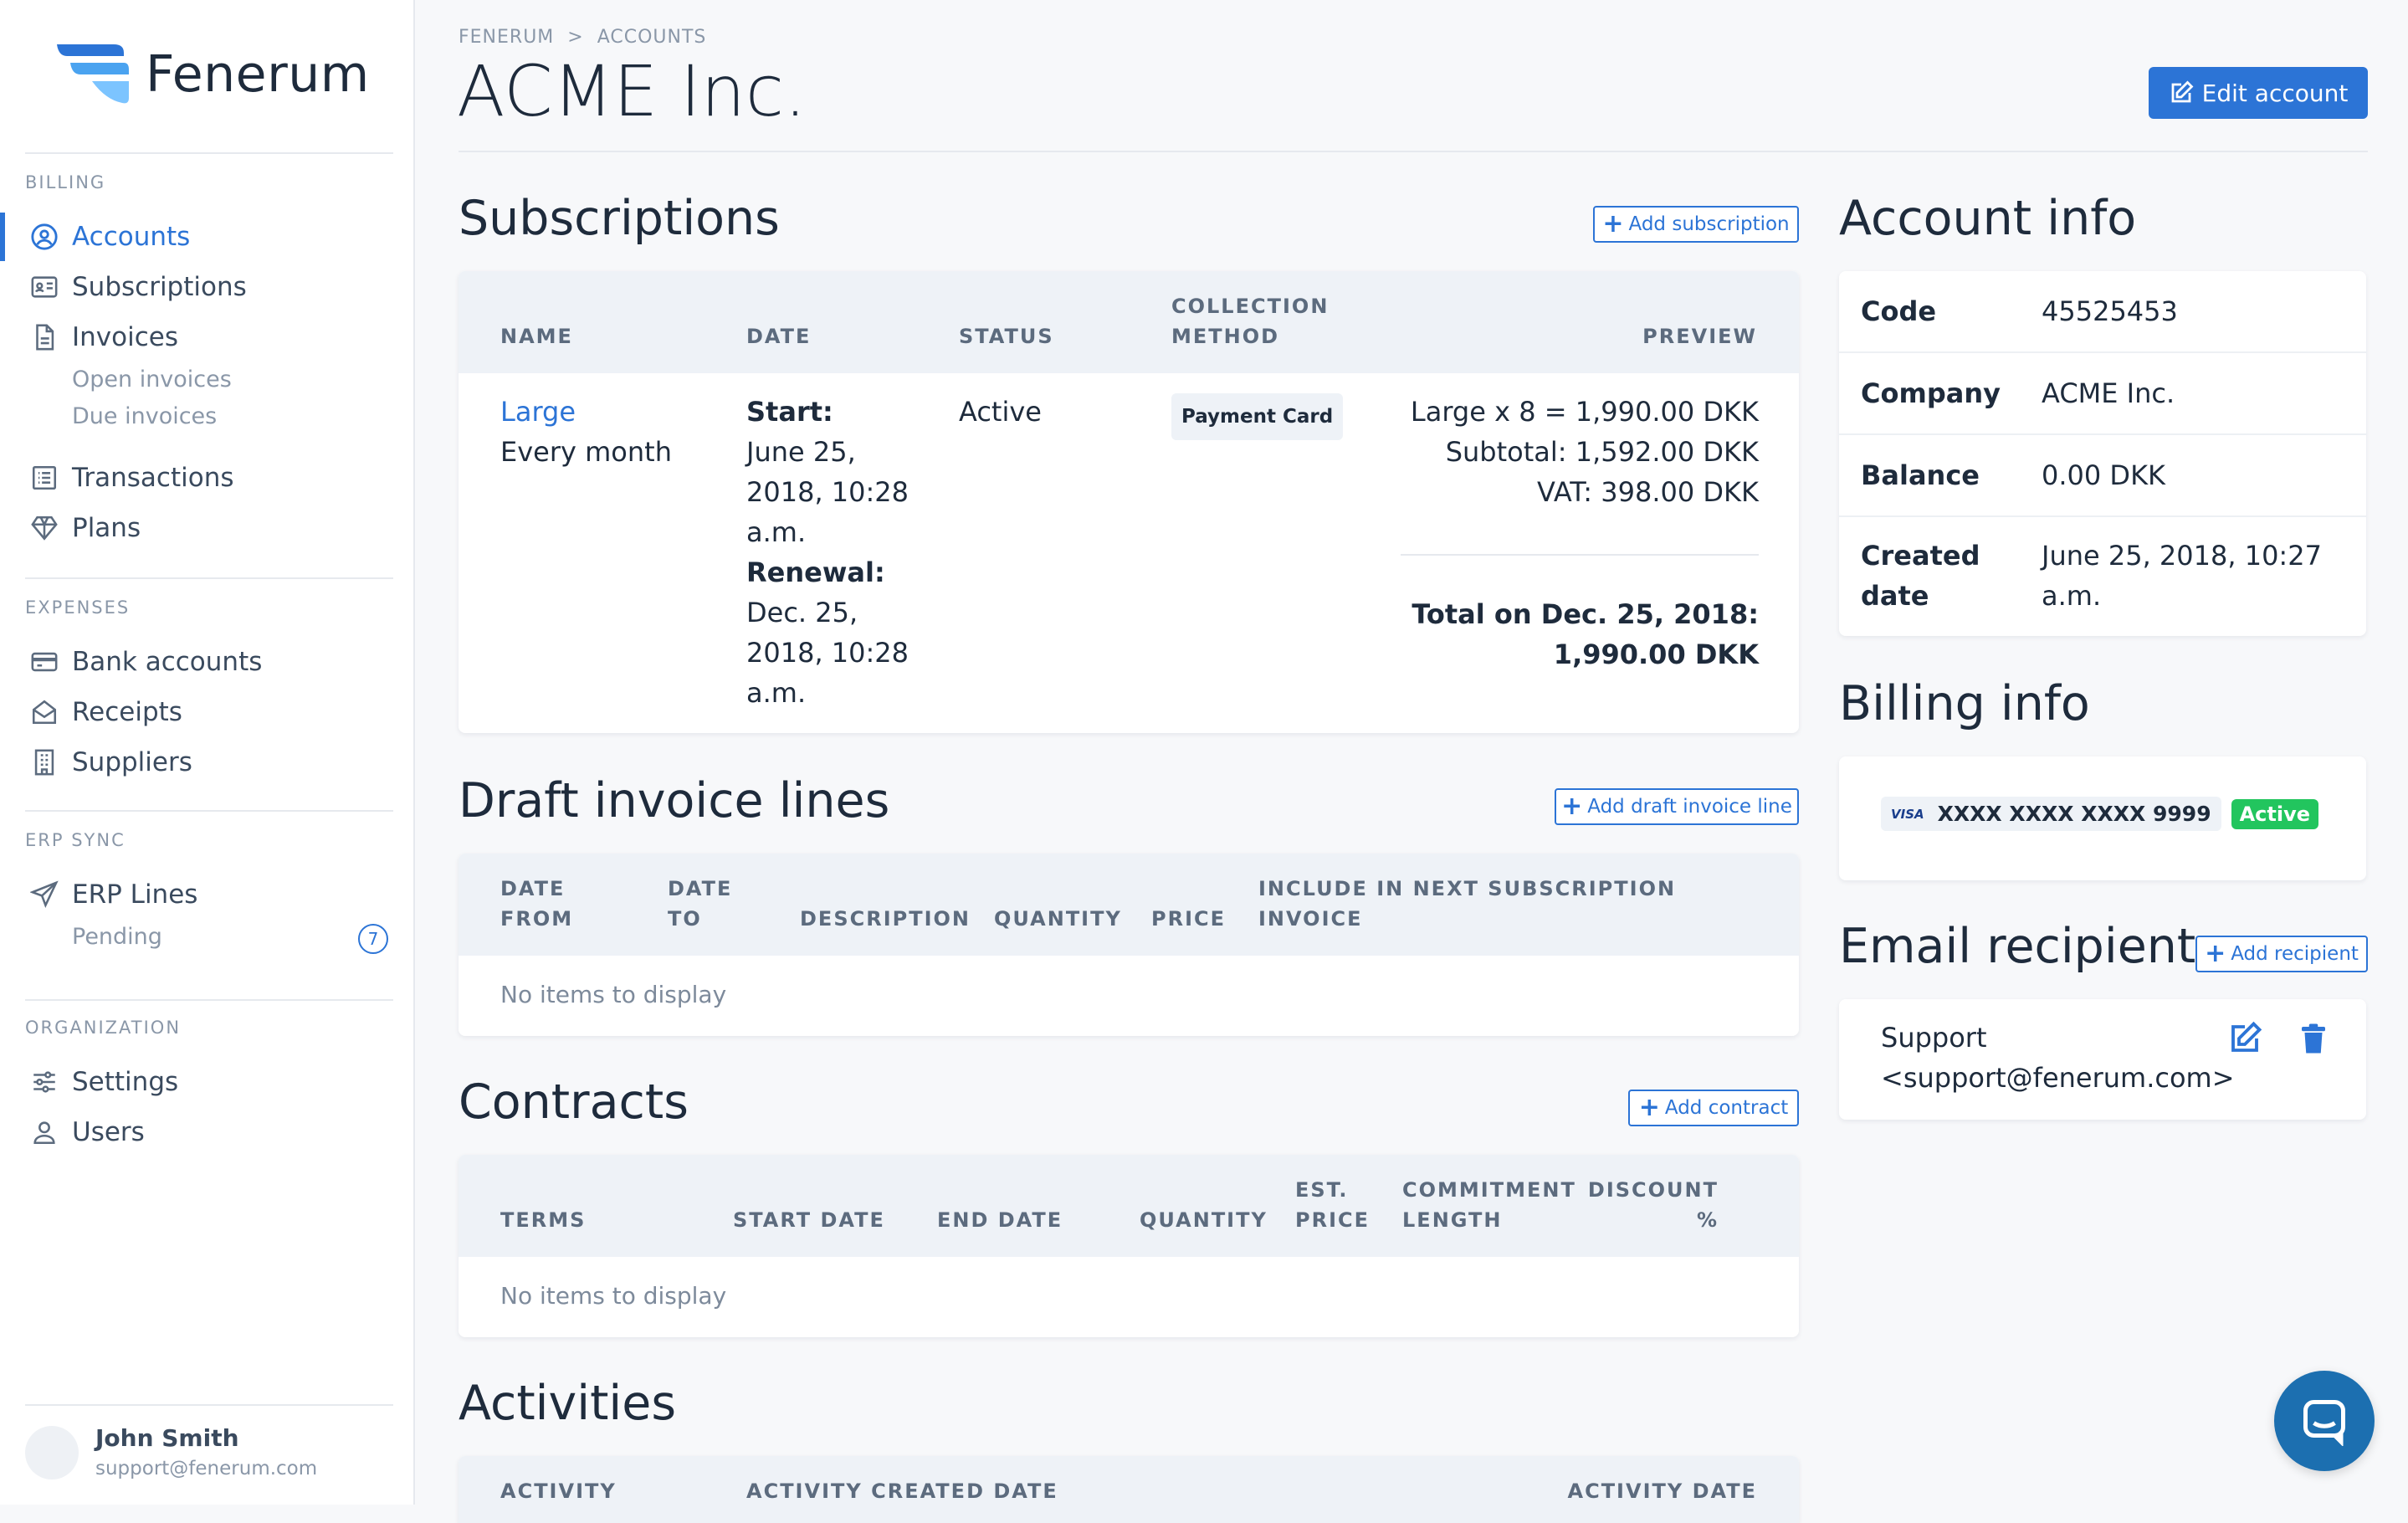  What do you see at coordinates (613, 1296) in the screenshot?
I see `empty-state: No items to display` at bounding box center [613, 1296].